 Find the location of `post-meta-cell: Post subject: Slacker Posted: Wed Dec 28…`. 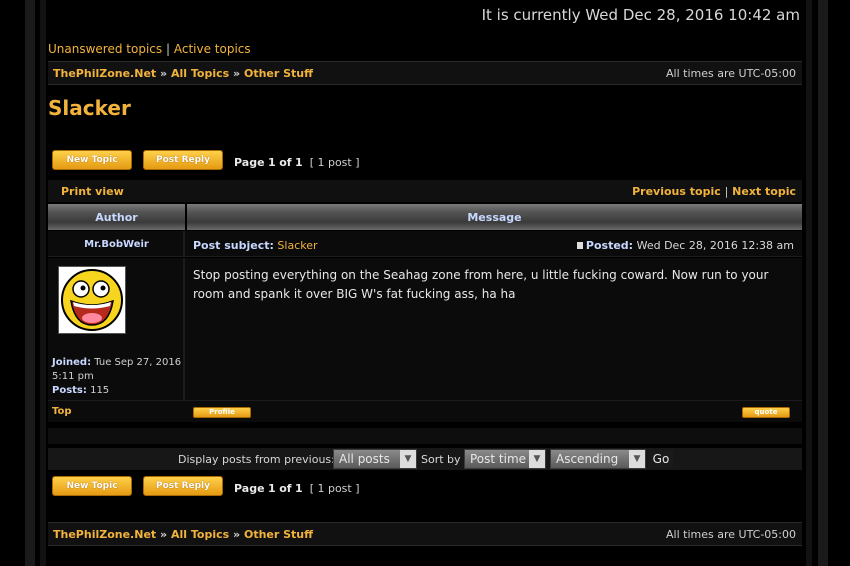

post-meta-cell: Post subject: Slacker Posted: Wed Dec 28… is located at coordinates (494, 243).